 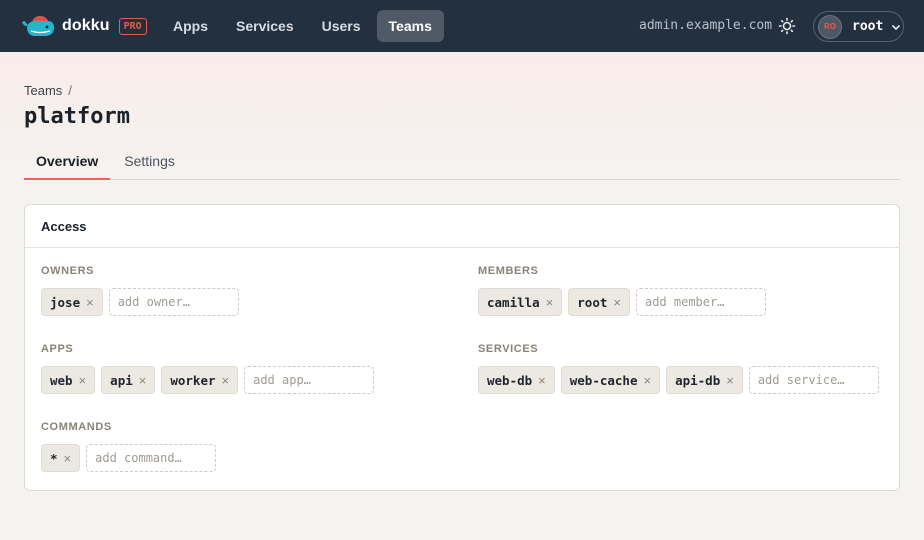 What do you see at coordinates (510, 380) in the screenshot?
I see `chip-label: web-db` at bounding box center [510, 380].